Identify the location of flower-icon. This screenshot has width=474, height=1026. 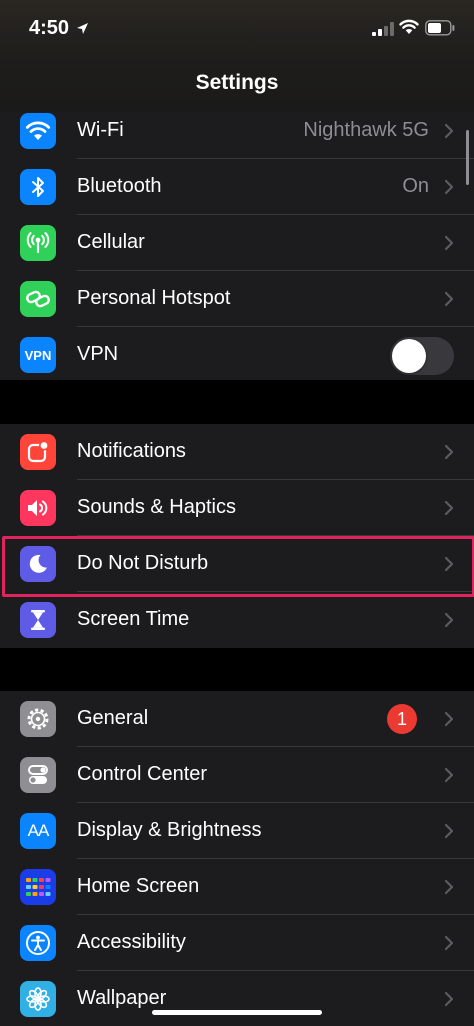
(38, 999).